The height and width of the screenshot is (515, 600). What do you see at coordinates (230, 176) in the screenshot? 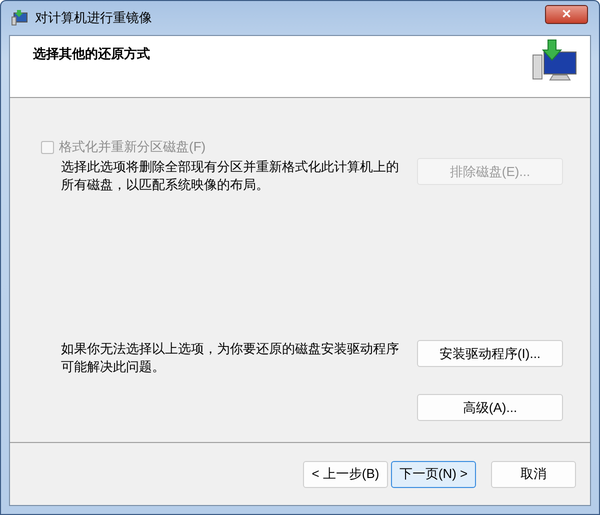
I see `description-text: 选择此选项将删除全部现有分区并重新格式化此计算机上的所有磁盘，以匹配系统映像的布局。` at bounding box center [230, 176].